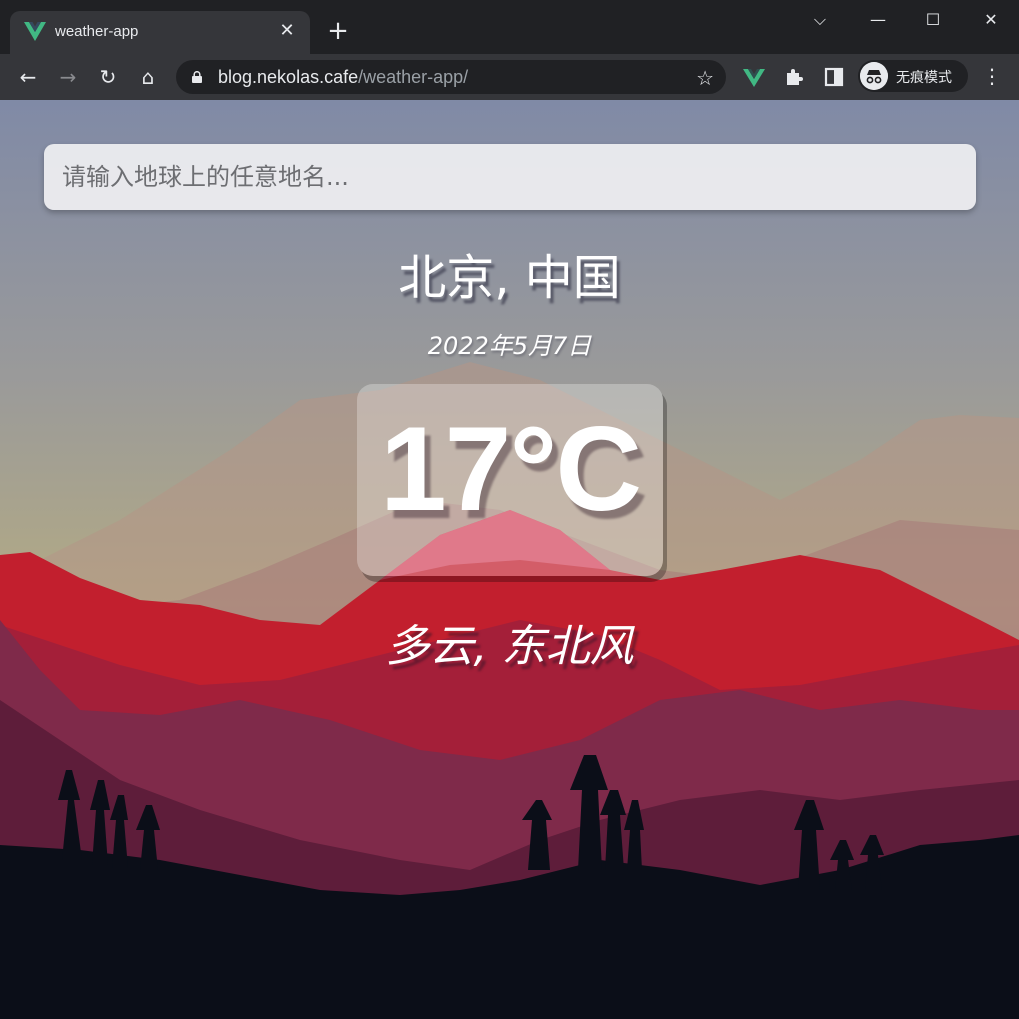 This screenshot has width=1019, height=1019. I want to click on temperature-card: 17°C, so click(510, 480).